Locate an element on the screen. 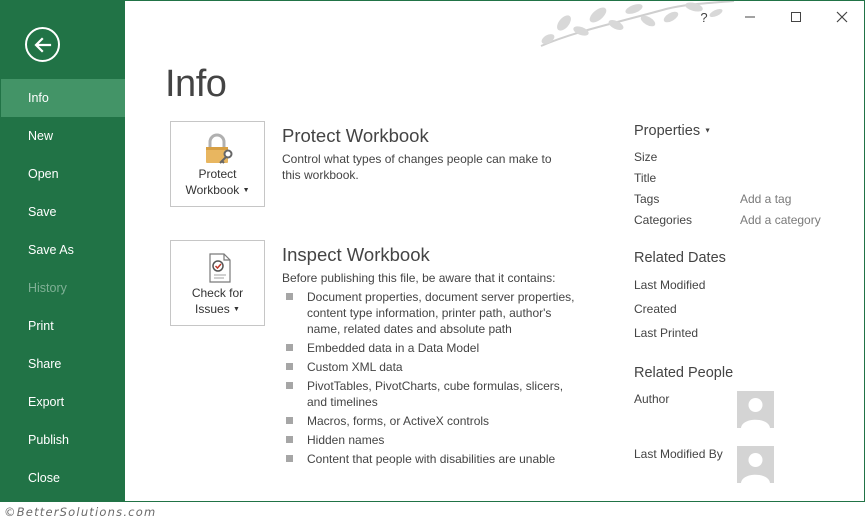 This screenshot has height=527, width=865. page-title: Info is located at coordinates (196, 84).